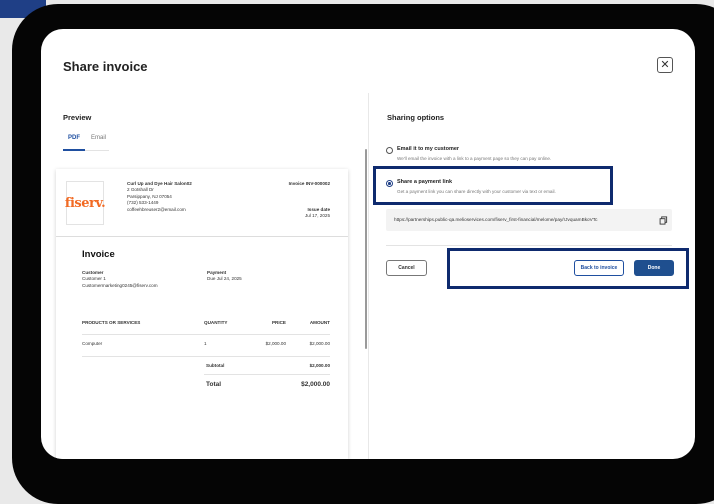 The image size is (714, 504). What do you see at coordinates (111, 322) in the screenshot?
I see `col-products: PRODUCTS OR SERVICES` at bounding box center [111, 322].